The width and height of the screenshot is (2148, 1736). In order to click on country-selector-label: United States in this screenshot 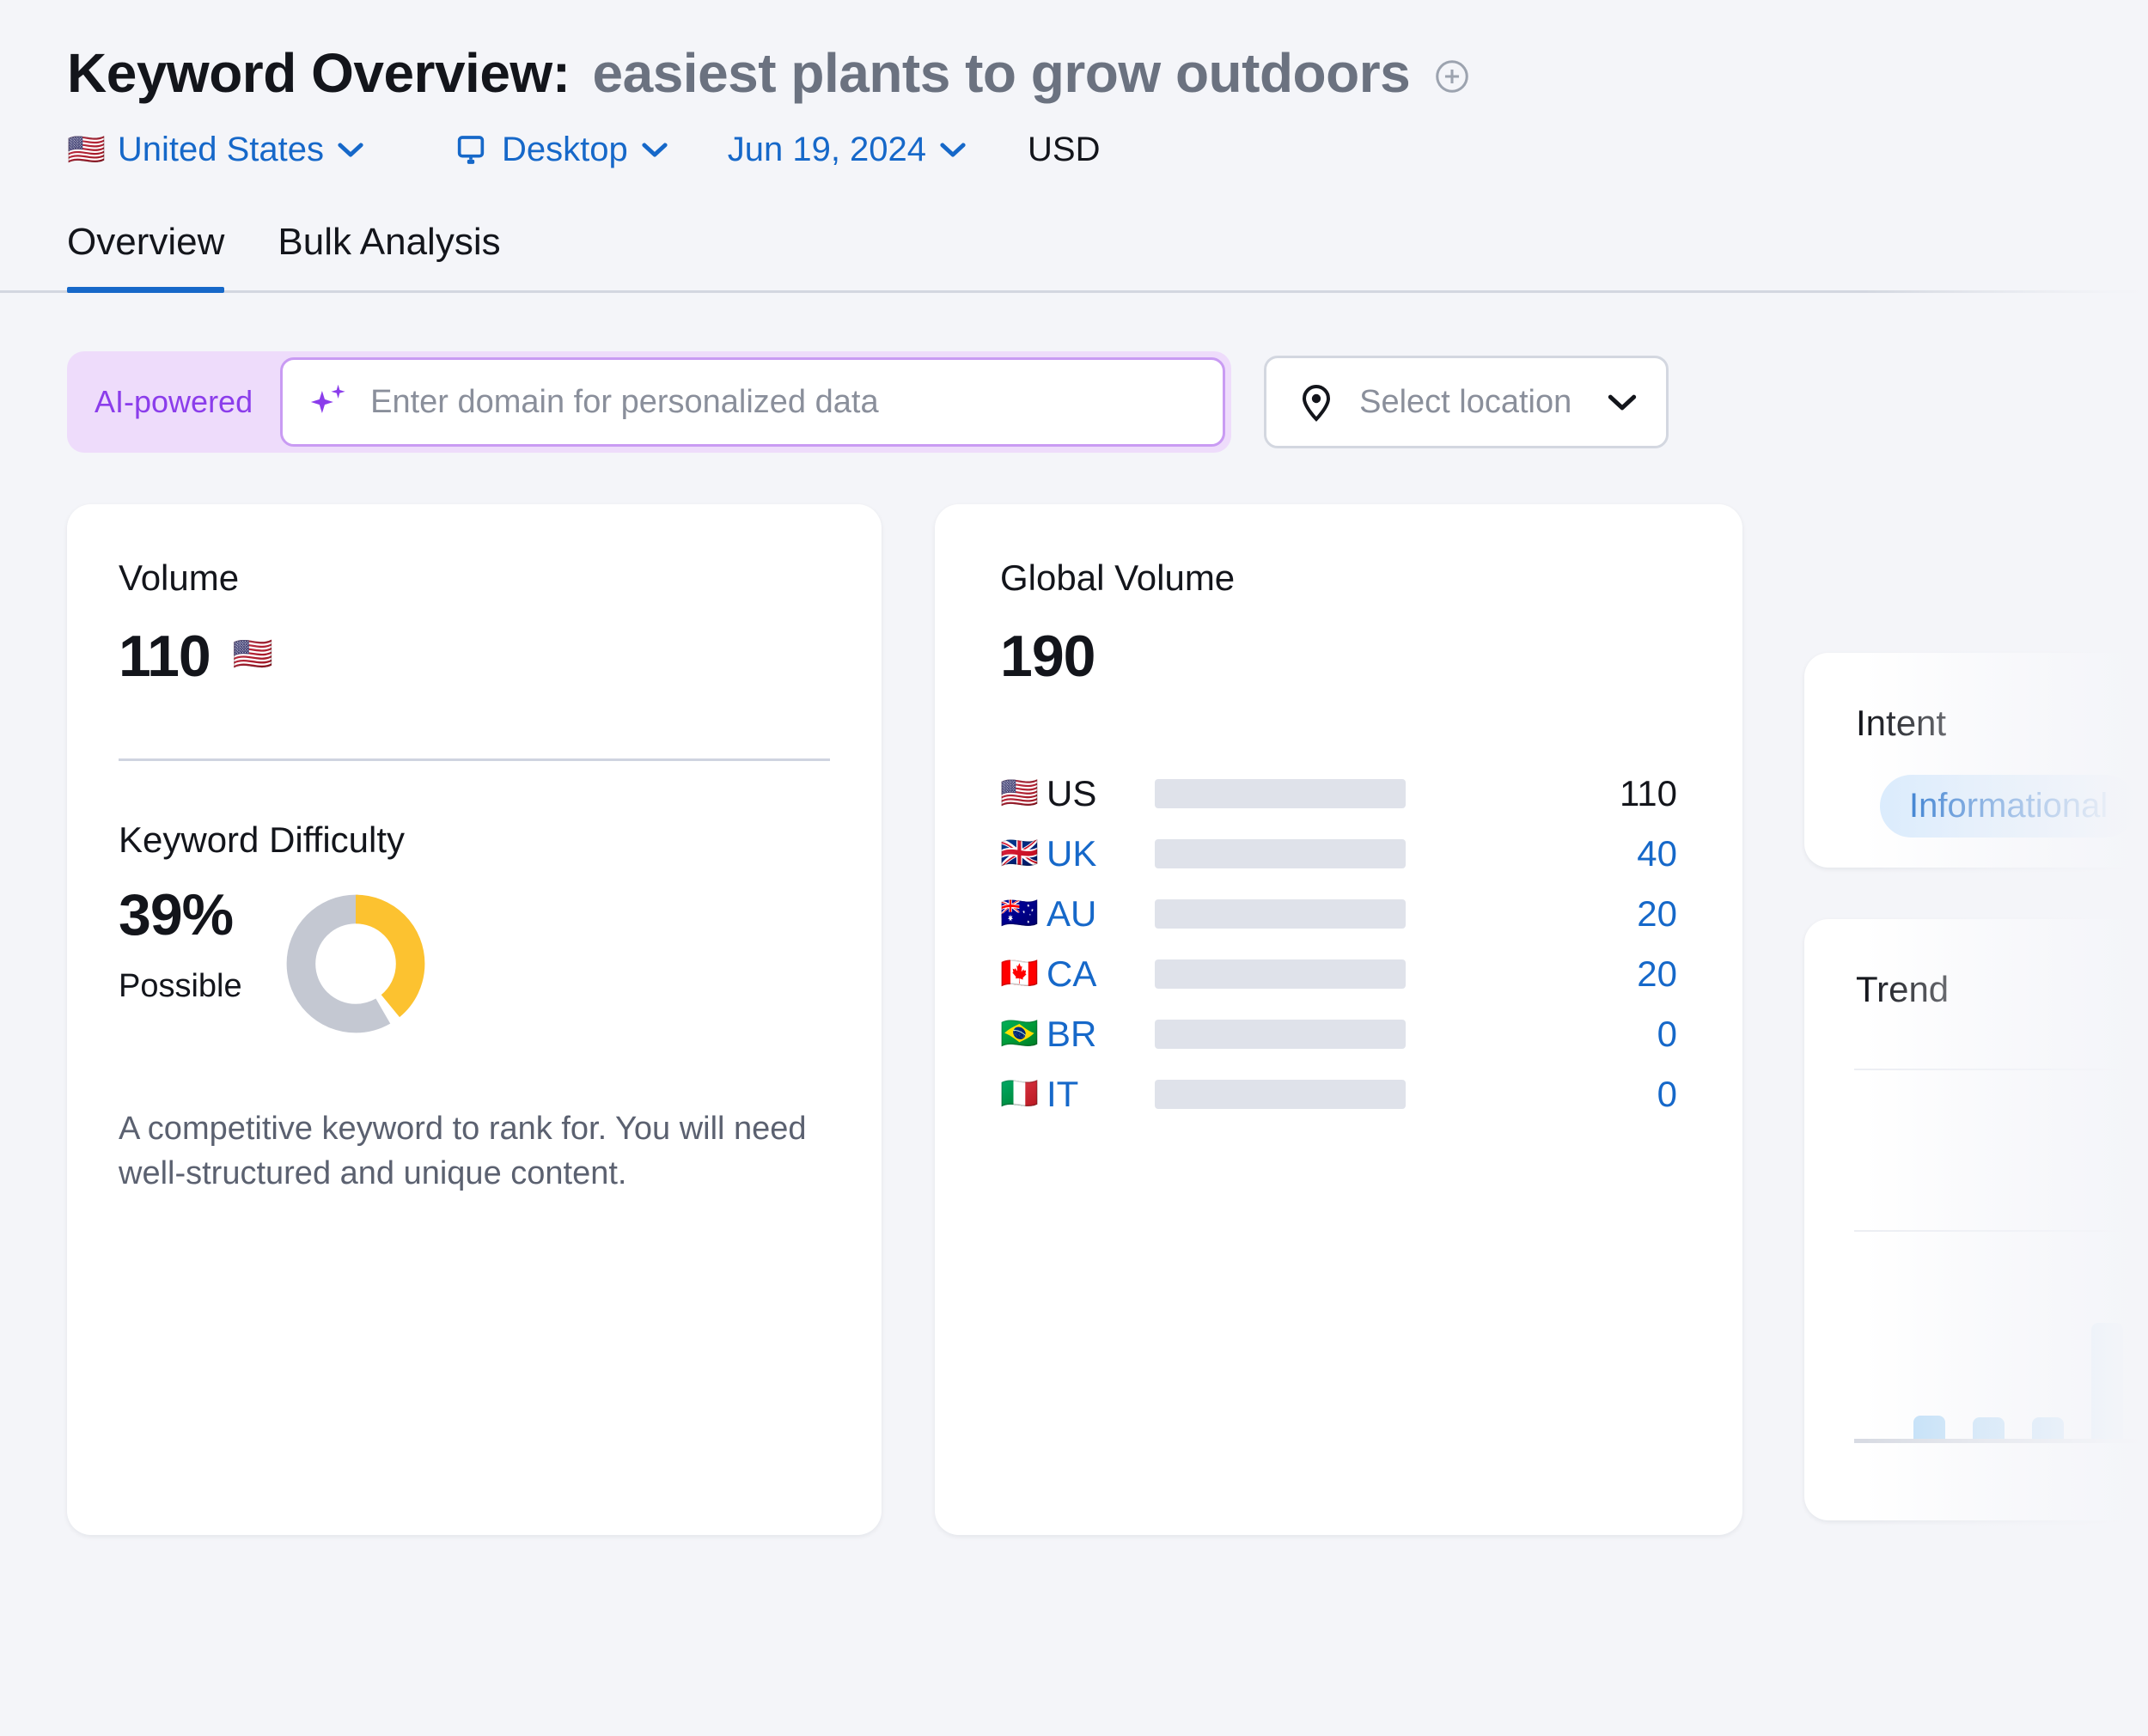, I will do `click(220, 149)`.